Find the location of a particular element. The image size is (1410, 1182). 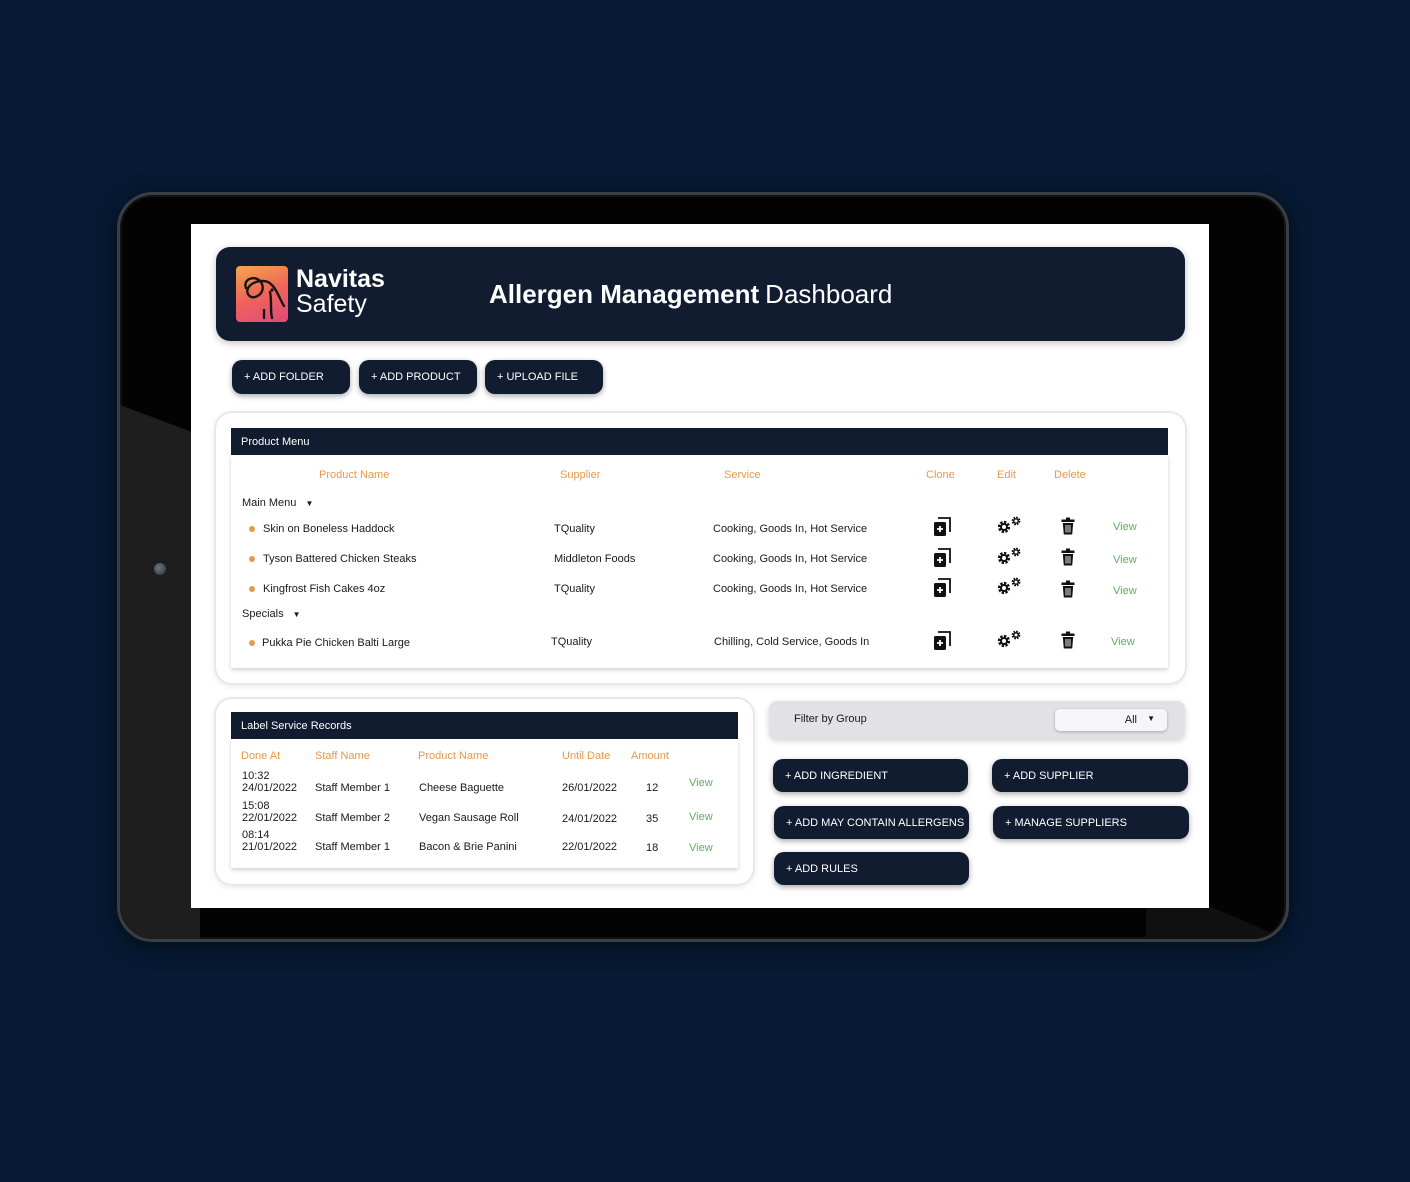

filter-label: Filter by Group is located at coordinates (830, 719).